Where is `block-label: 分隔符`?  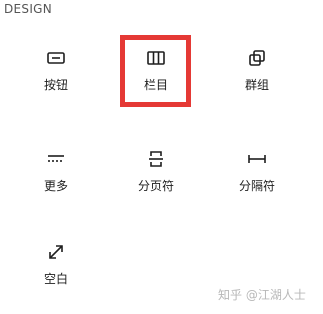
block-label: 分隔符 is located at coordinates (256, 186).